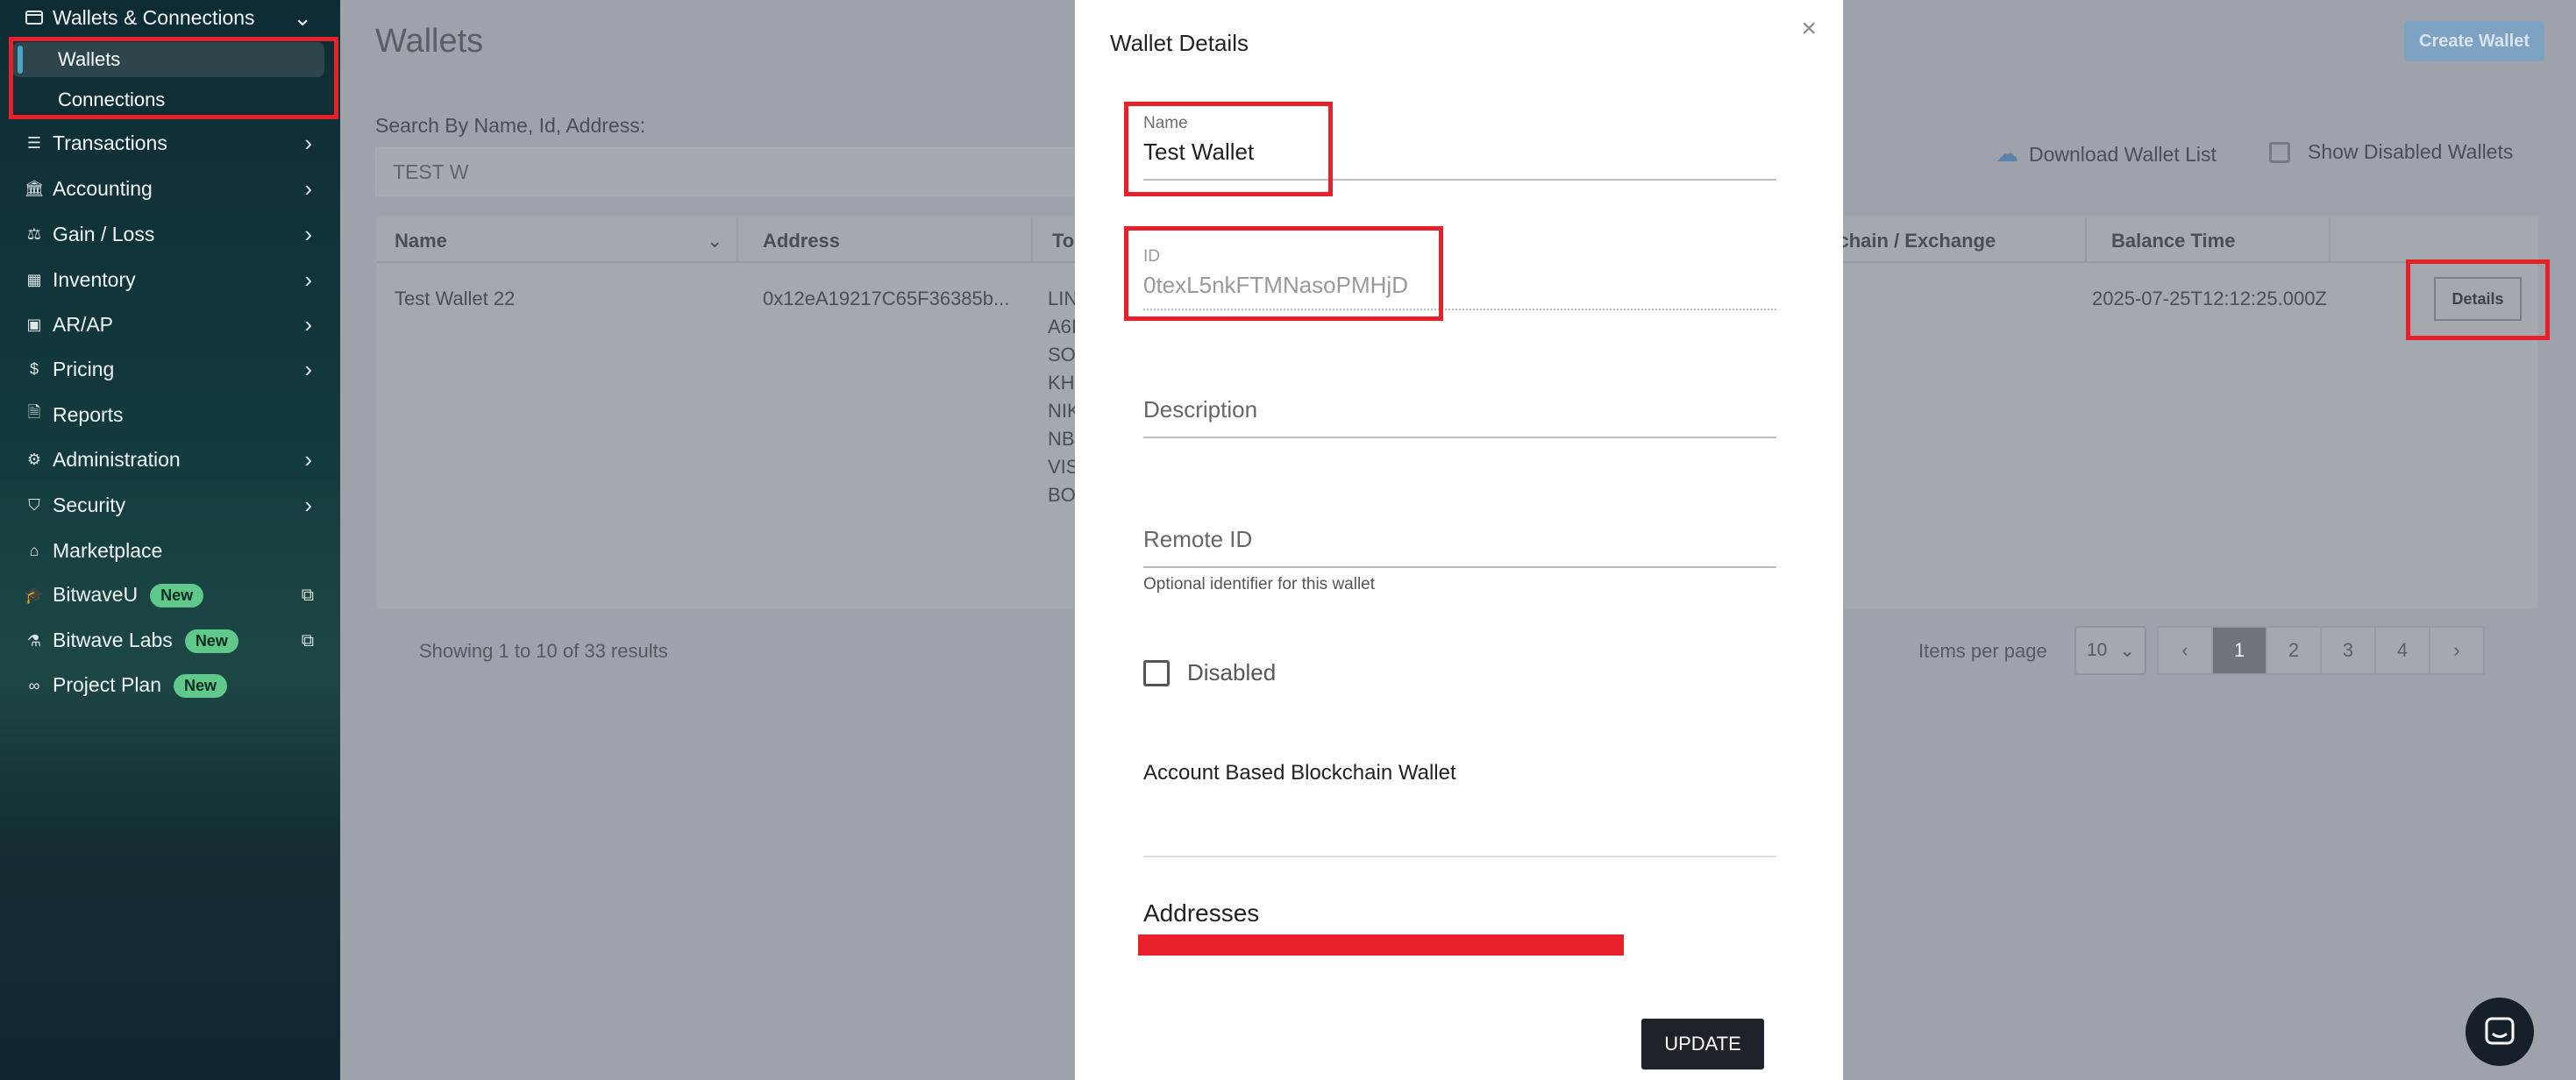 The image size is (2576, 1080). Describe the element at coordinates (1179, 43) in the screenshot. I see `modal-title: Wallet Details` at that location.